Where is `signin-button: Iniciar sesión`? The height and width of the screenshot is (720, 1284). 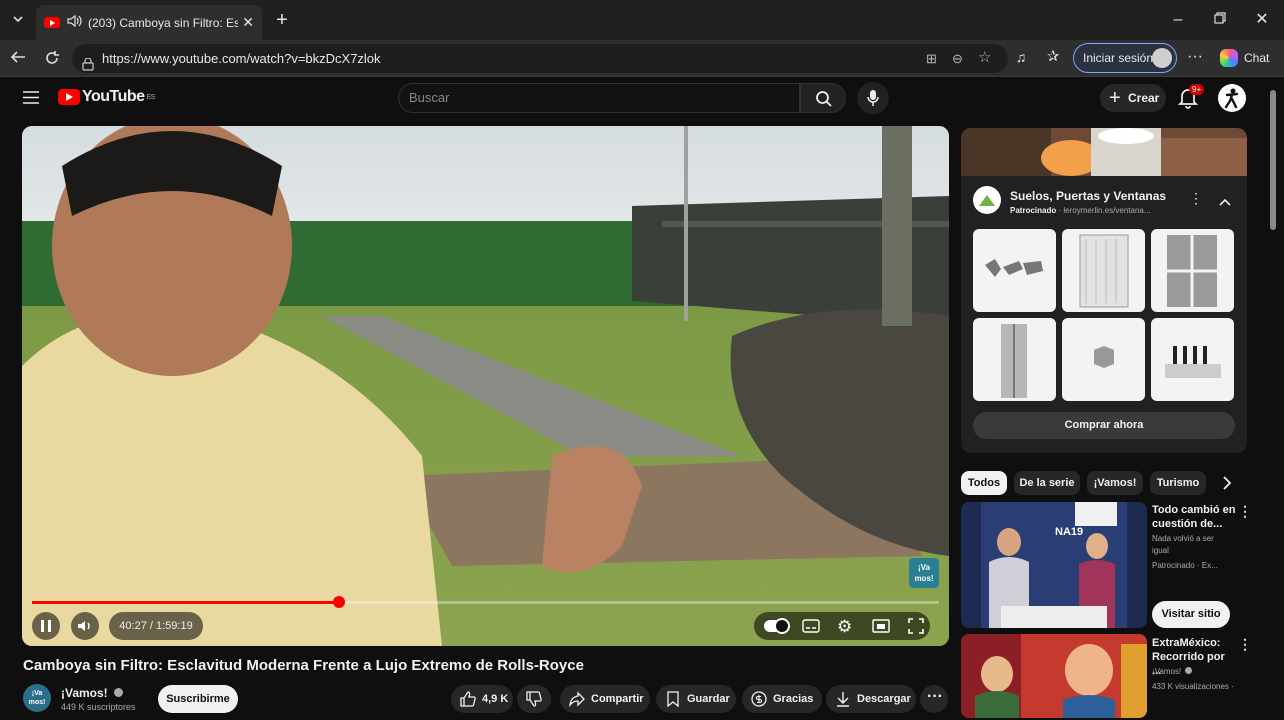
signin-button: Iniciar sesión is located at coordinates (1125, 58).